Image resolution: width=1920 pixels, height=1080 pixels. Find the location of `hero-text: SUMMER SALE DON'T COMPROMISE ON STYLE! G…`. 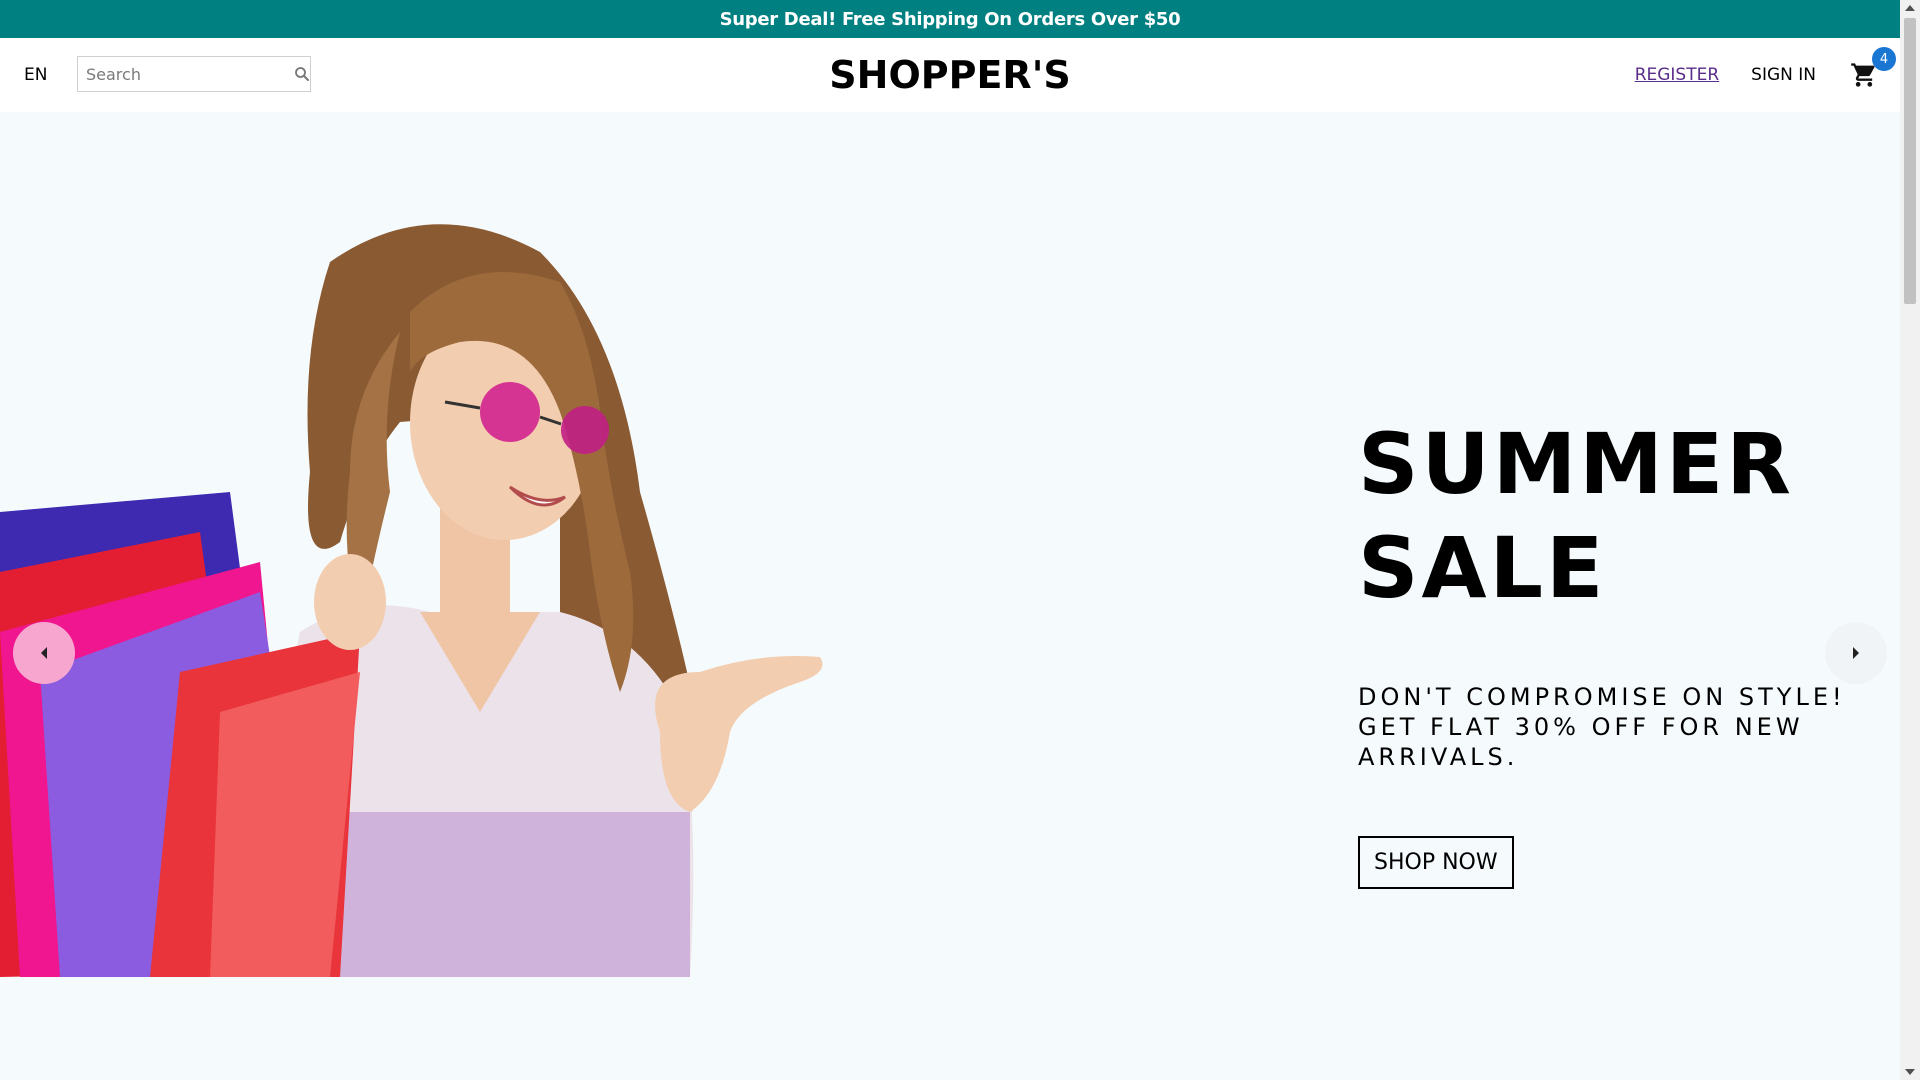

hero-text: SUMMER SALE DON'T COMPROMISE ON STYLE! G… is located at coordinates (1608, 650).